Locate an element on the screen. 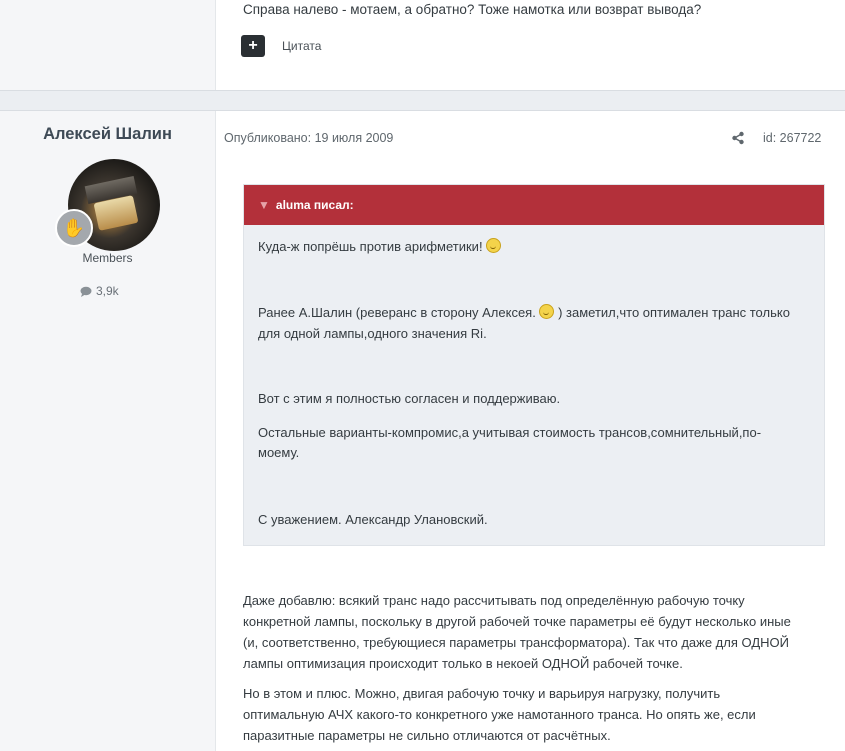  quote-author: aluma писал: is located at coordinates (314, 205).